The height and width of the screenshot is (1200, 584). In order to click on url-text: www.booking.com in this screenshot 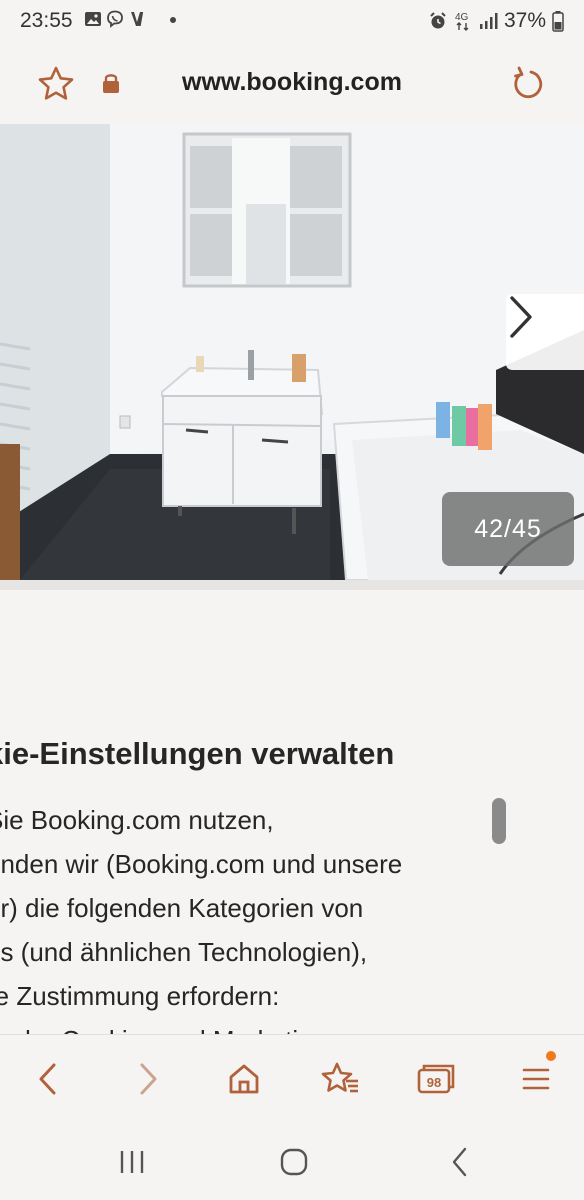, I will do `click(292, 82)`.